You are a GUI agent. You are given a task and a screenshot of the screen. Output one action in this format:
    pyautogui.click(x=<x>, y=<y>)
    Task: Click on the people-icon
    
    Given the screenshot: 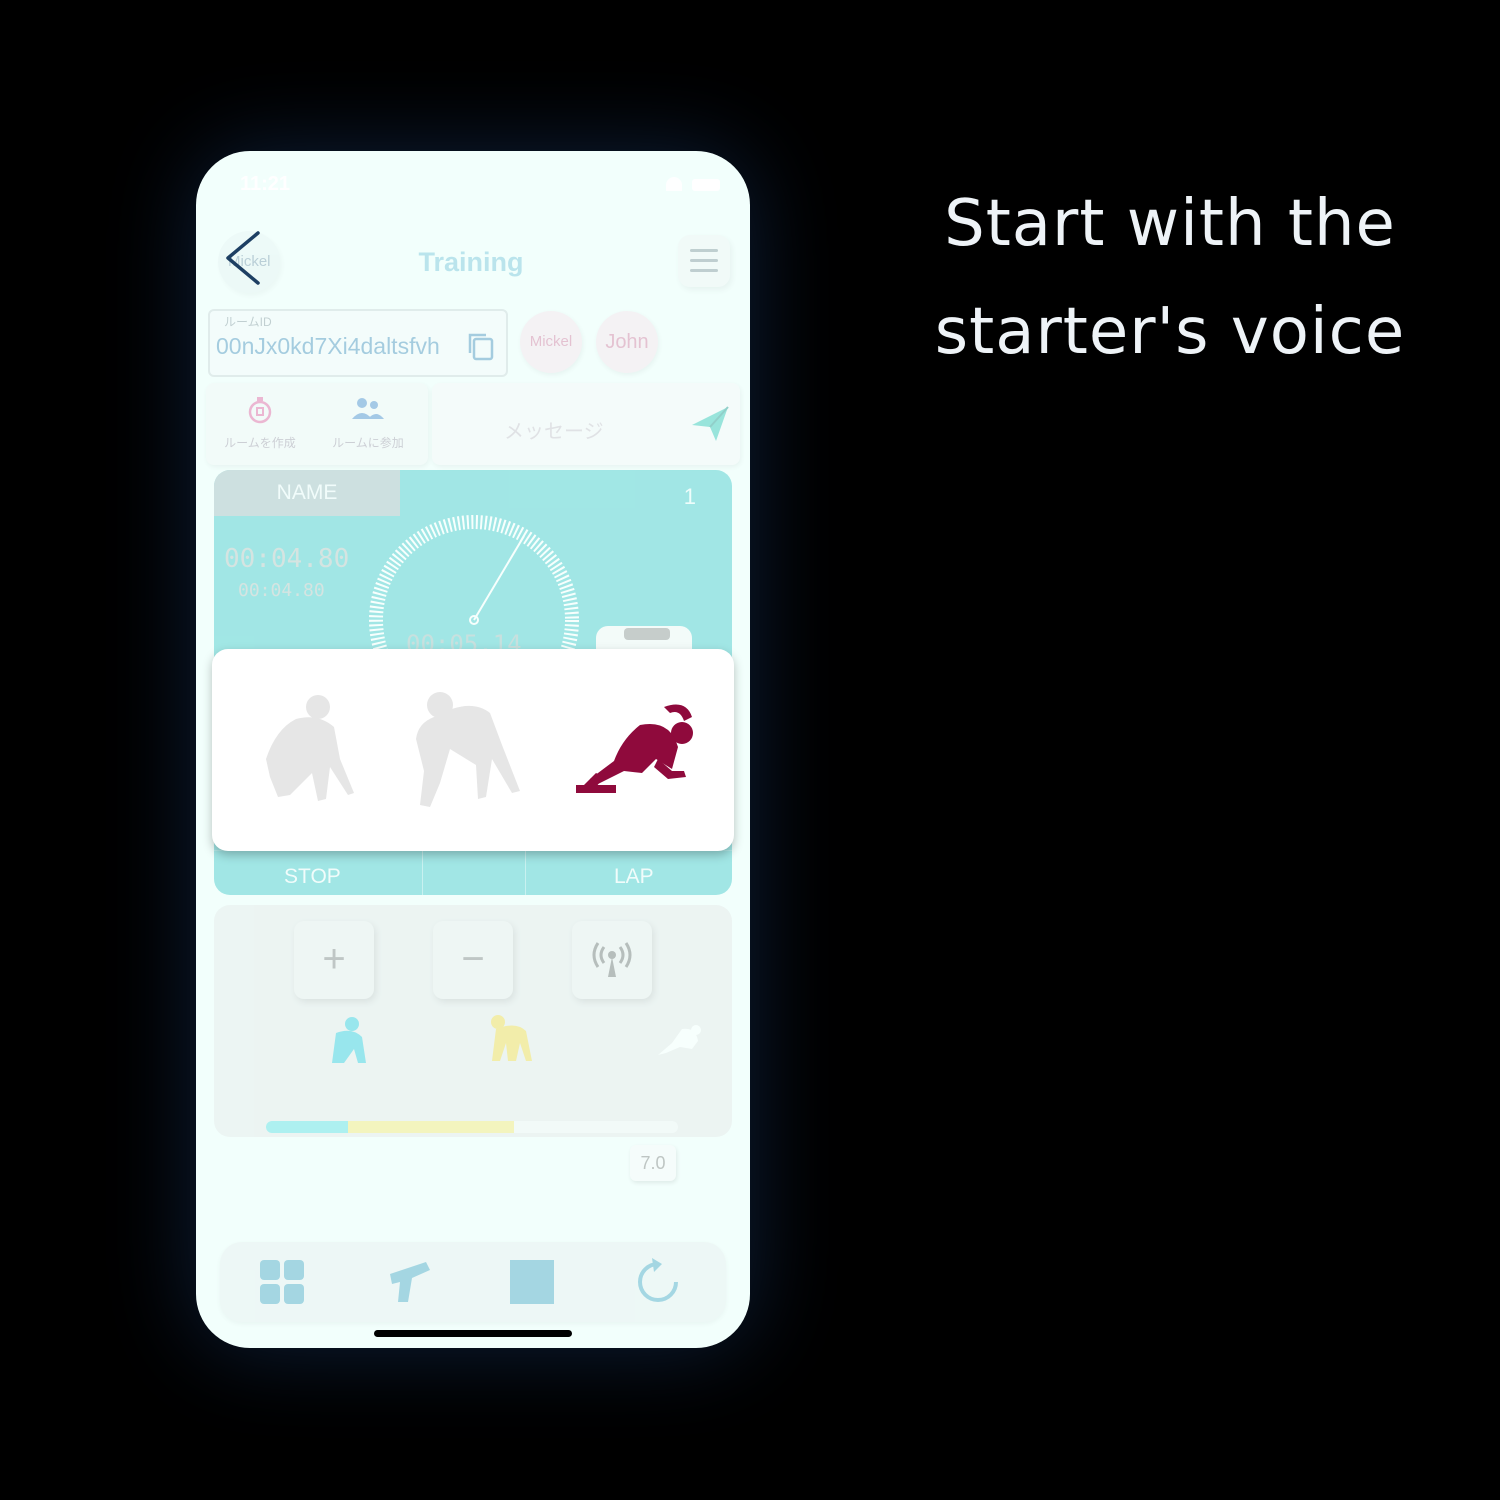 What is the action you would take?
    pyautogui.click(x=368, y=408)
    